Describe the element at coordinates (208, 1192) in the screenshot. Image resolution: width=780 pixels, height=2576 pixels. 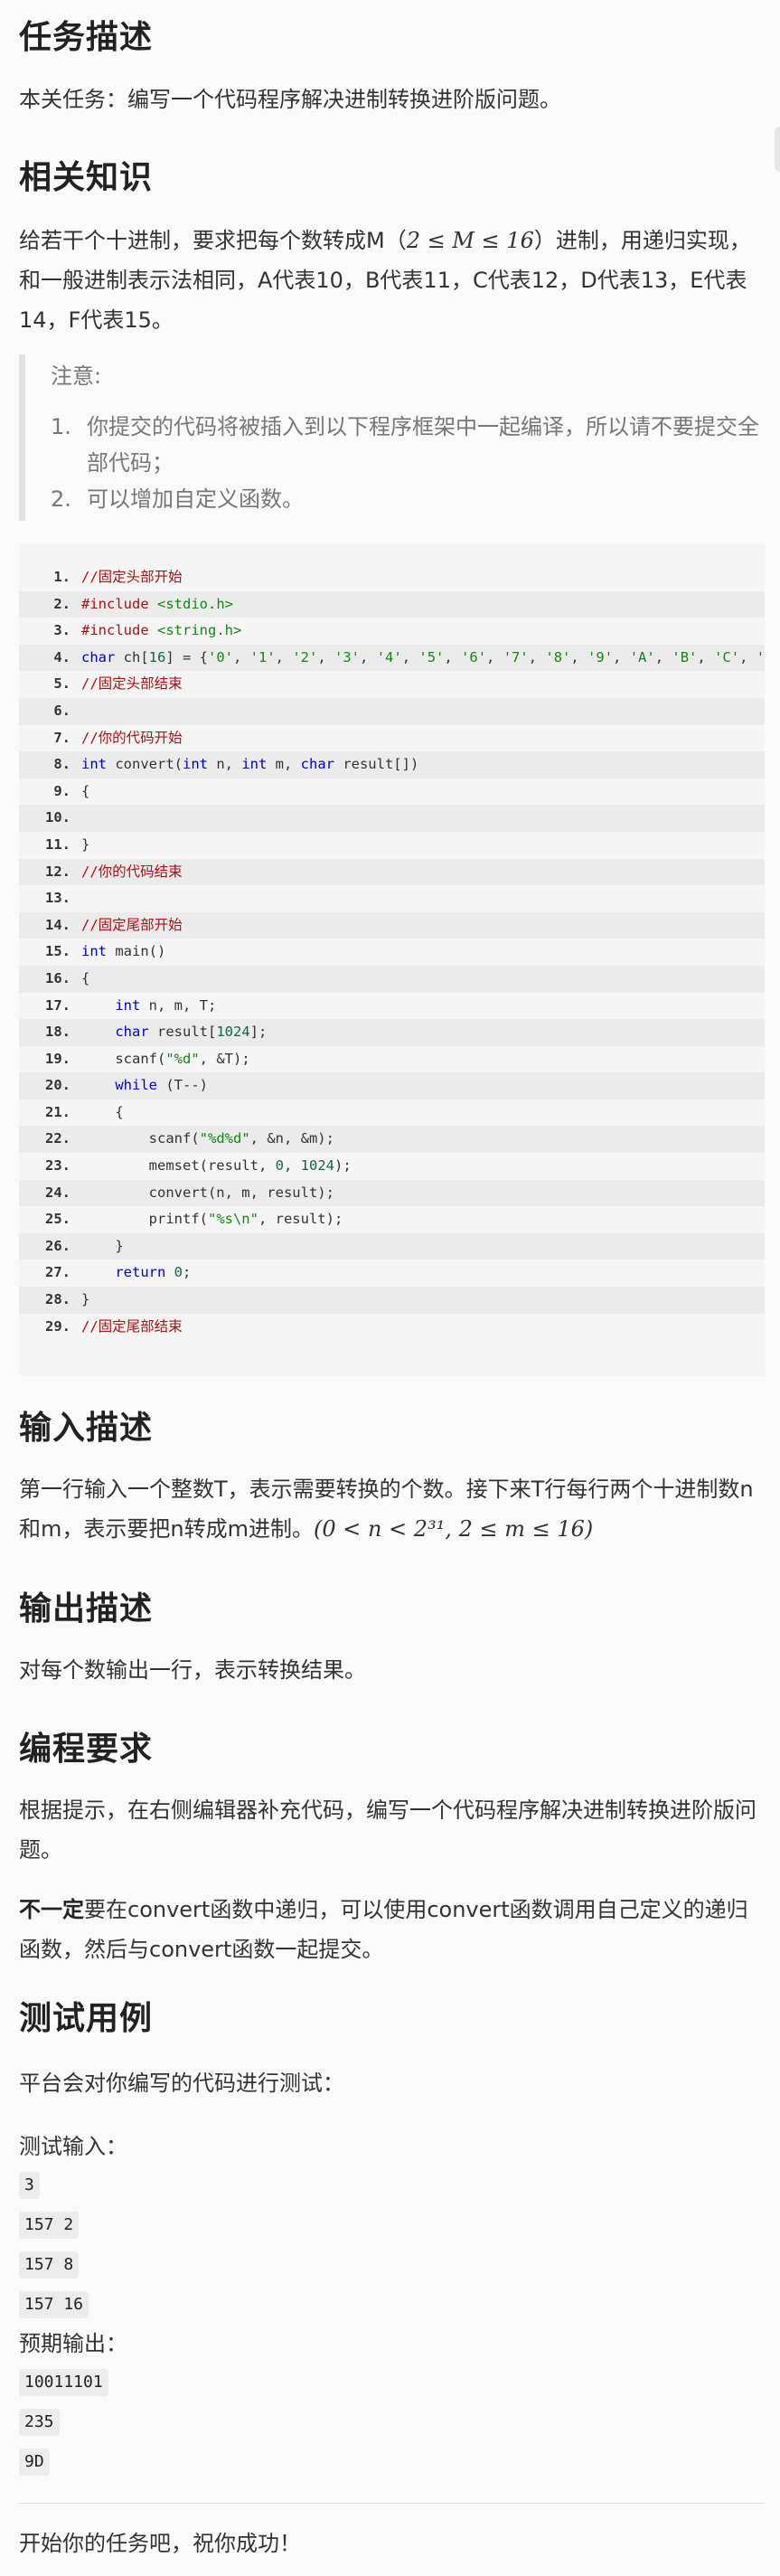
I see `code-text: convert(n, m, result);` at that location.